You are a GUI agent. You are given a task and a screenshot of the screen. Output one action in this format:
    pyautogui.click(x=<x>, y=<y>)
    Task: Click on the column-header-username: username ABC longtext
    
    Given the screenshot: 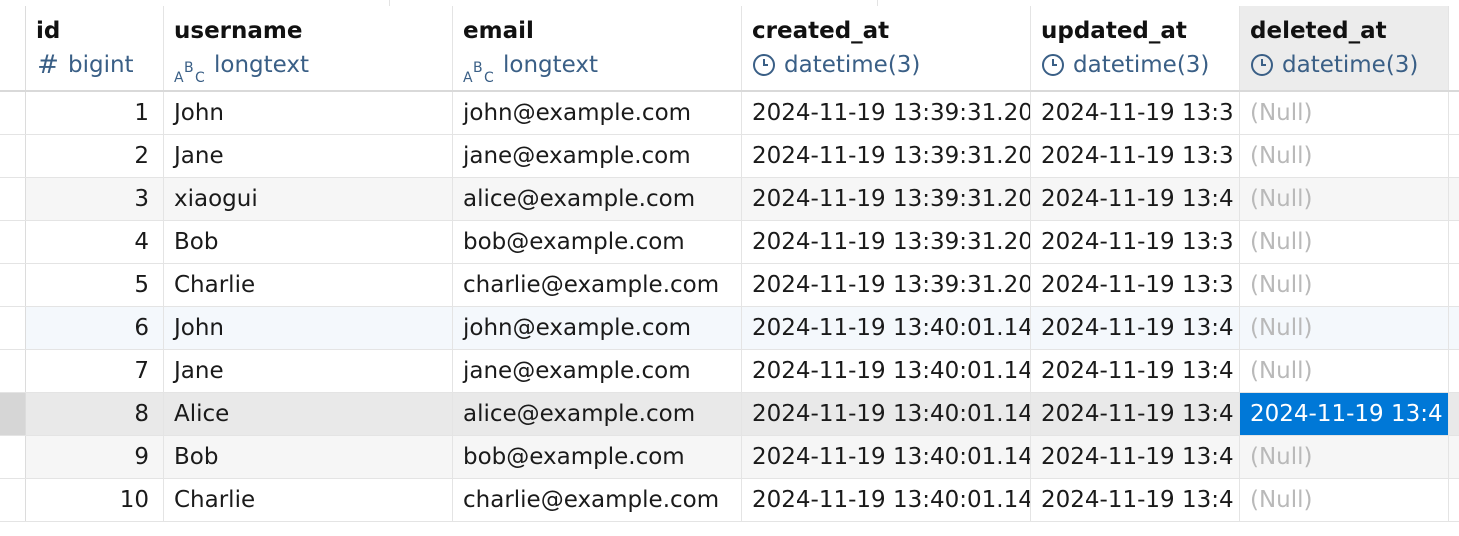 What is the action you would take?
    pyautogui.click(x=308, y=48)
    